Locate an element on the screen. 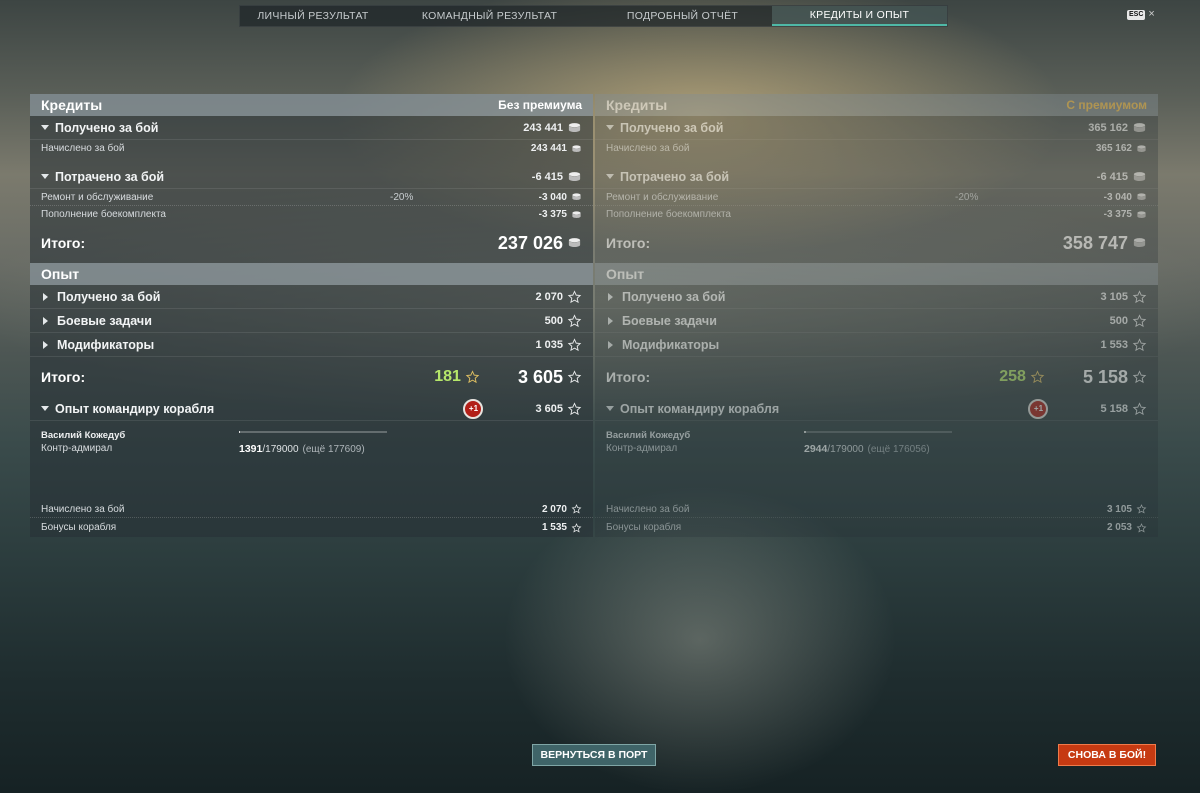 The width and height of the screenshot is (1200, 793). credits-total-row: Итого: 358 747 is located at coordinates (876, 243).